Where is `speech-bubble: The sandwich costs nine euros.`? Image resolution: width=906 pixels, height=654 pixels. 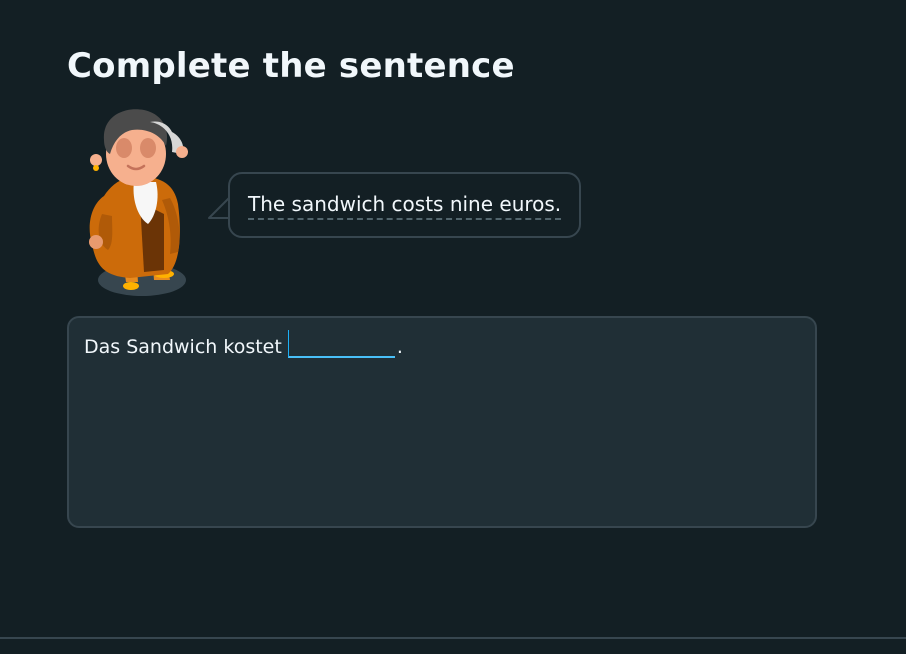
speech-bubble: The sandwich costs nine euros. is located at coordinates (405, 205).